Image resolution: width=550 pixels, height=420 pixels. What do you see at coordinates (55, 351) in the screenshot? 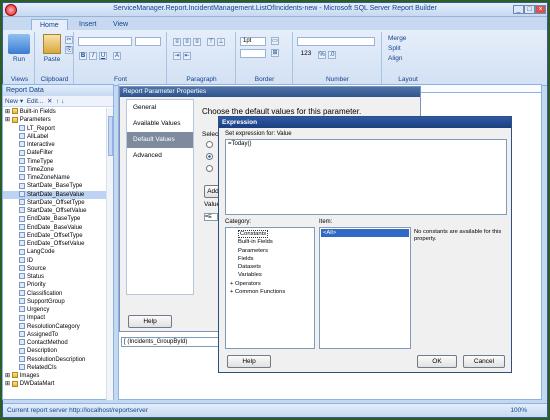
I see `tree-parameter: Description` at bounding box center [55, 351].